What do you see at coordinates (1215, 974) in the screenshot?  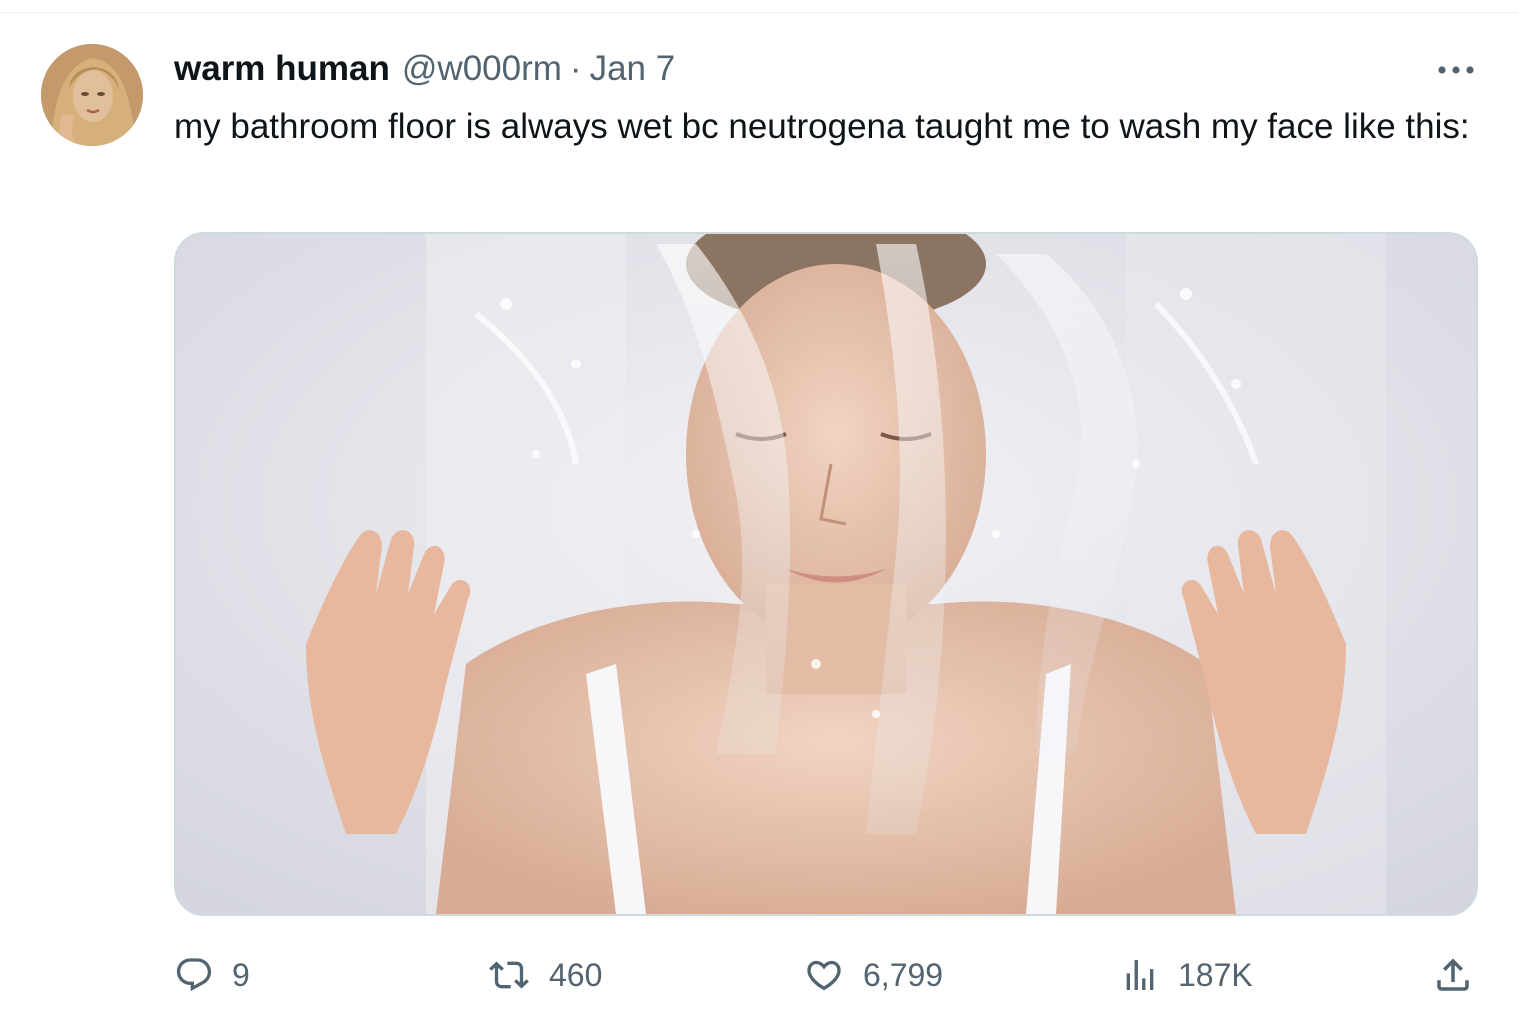 I see `views-count: 187K` at bounding box center [1215, 974].